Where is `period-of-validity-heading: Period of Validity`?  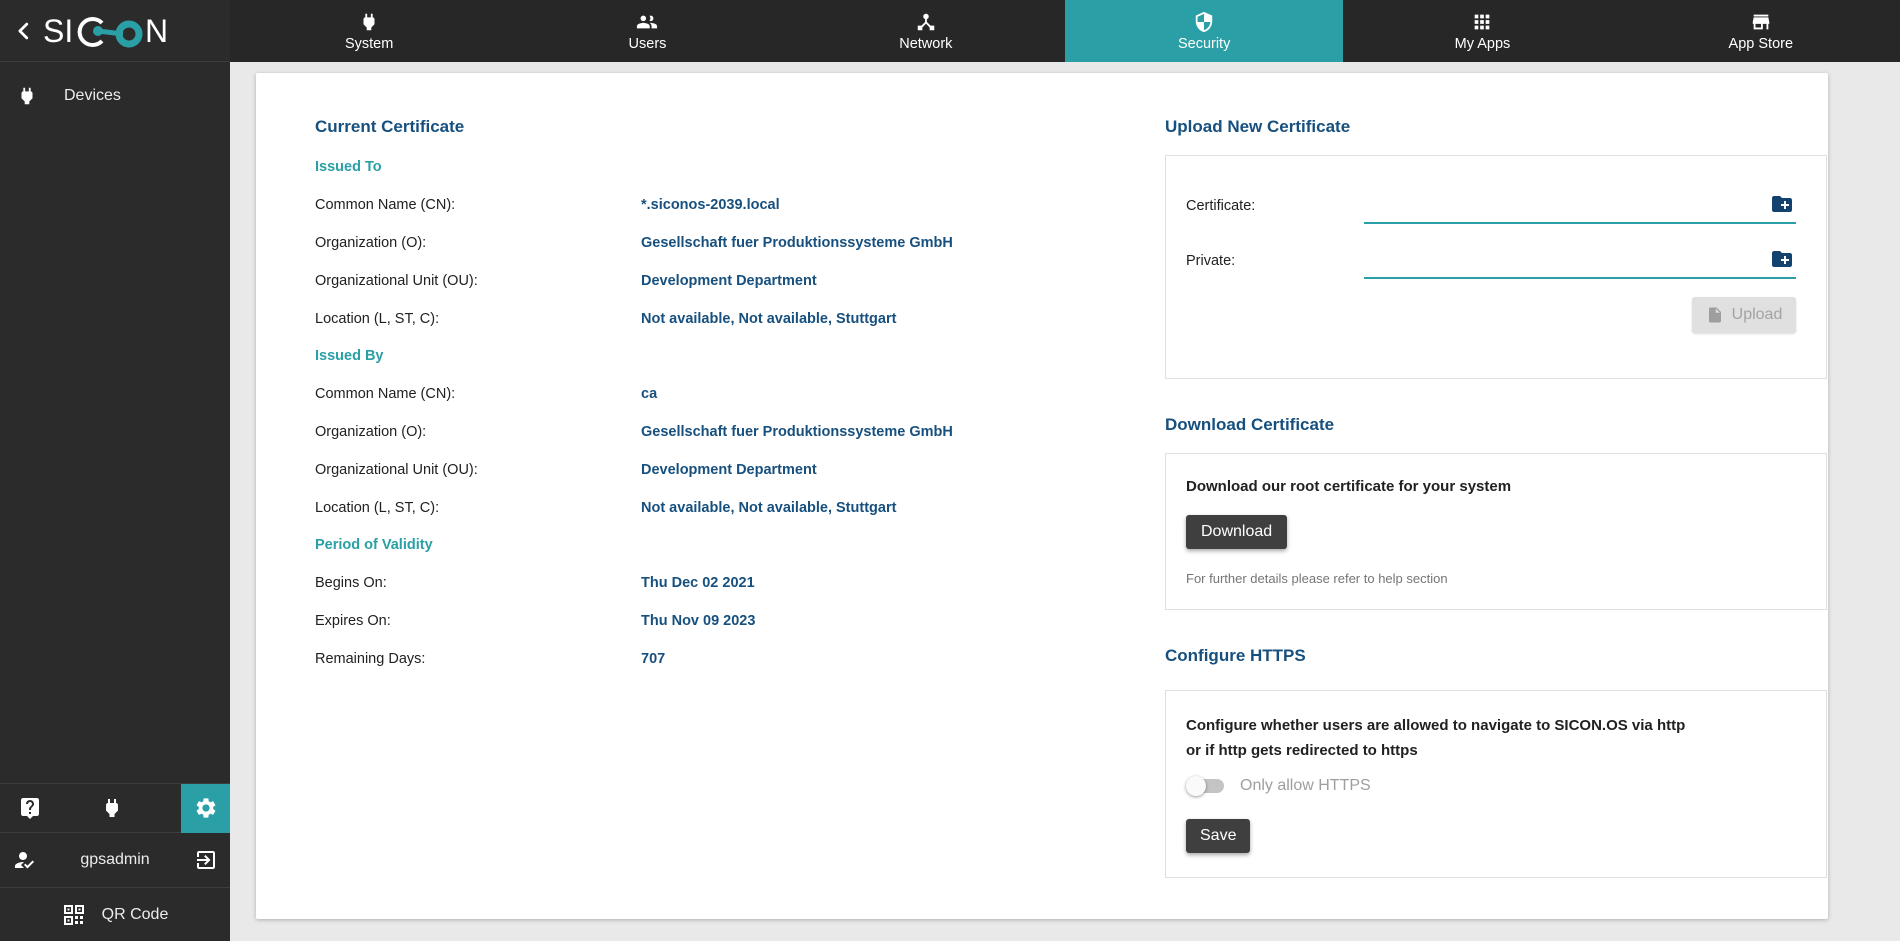
period-of-validity-heading: Period of Validity is located at coordinates (374, 545).